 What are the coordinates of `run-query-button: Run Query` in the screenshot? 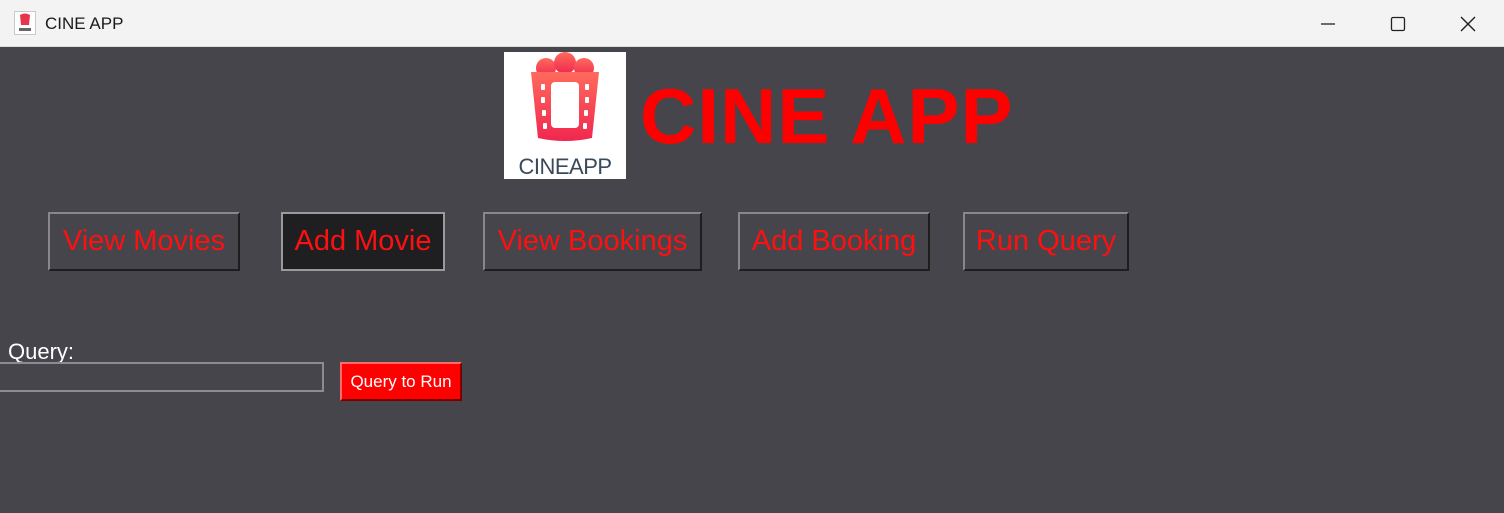 It's located at (1046, 241).